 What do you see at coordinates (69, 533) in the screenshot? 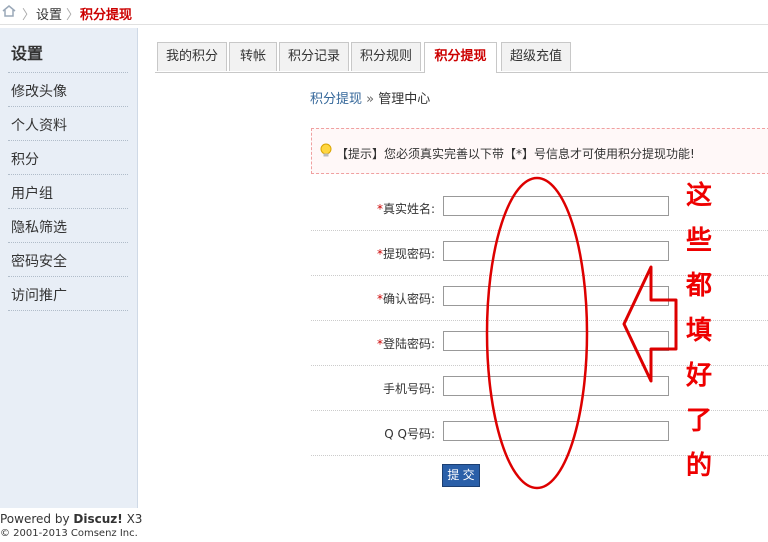
I see `footer-copyright: © 2001-2013 Comsenz Inc.` at bounding box center [69, 533].